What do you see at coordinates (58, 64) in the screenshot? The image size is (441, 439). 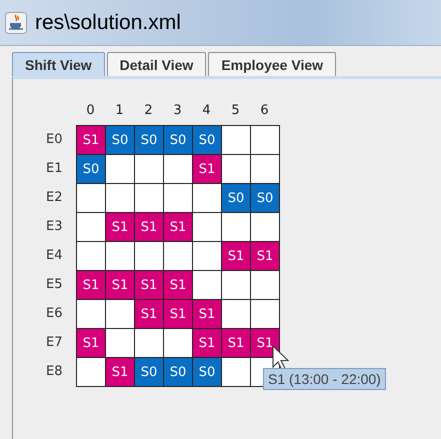 I see `tab: Shift View` at bounding box center [58, 64].